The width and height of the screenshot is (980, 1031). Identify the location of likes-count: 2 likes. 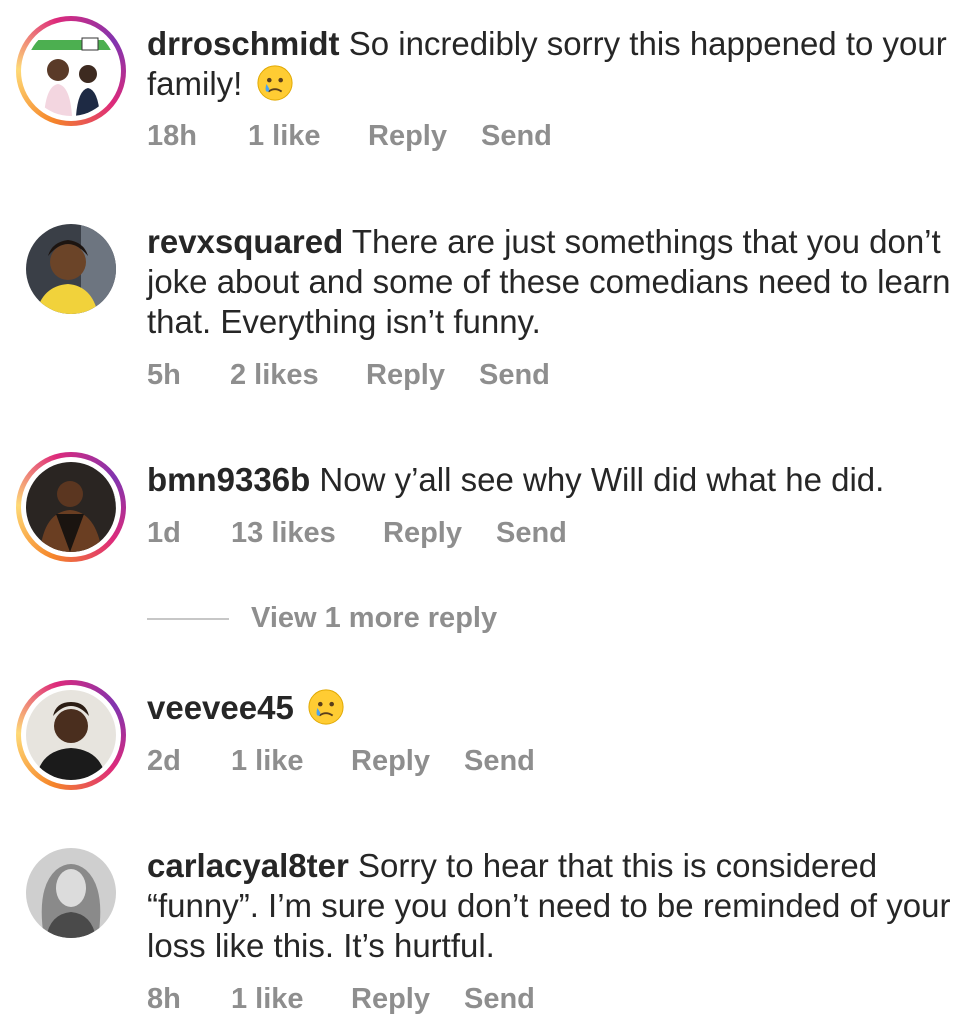
(274, 375).